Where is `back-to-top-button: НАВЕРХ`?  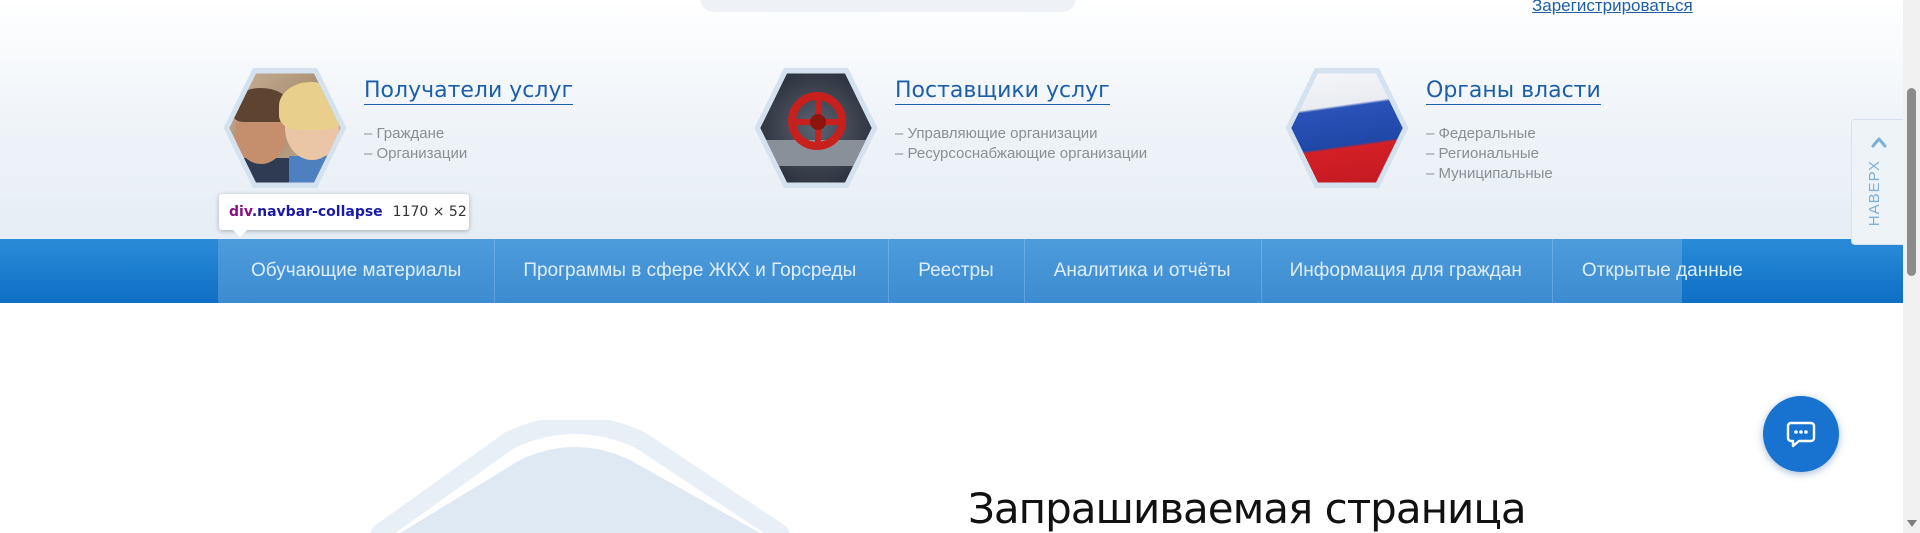
back-to-top-button: НАВЕРХ is located at coordinates (1877, 182).